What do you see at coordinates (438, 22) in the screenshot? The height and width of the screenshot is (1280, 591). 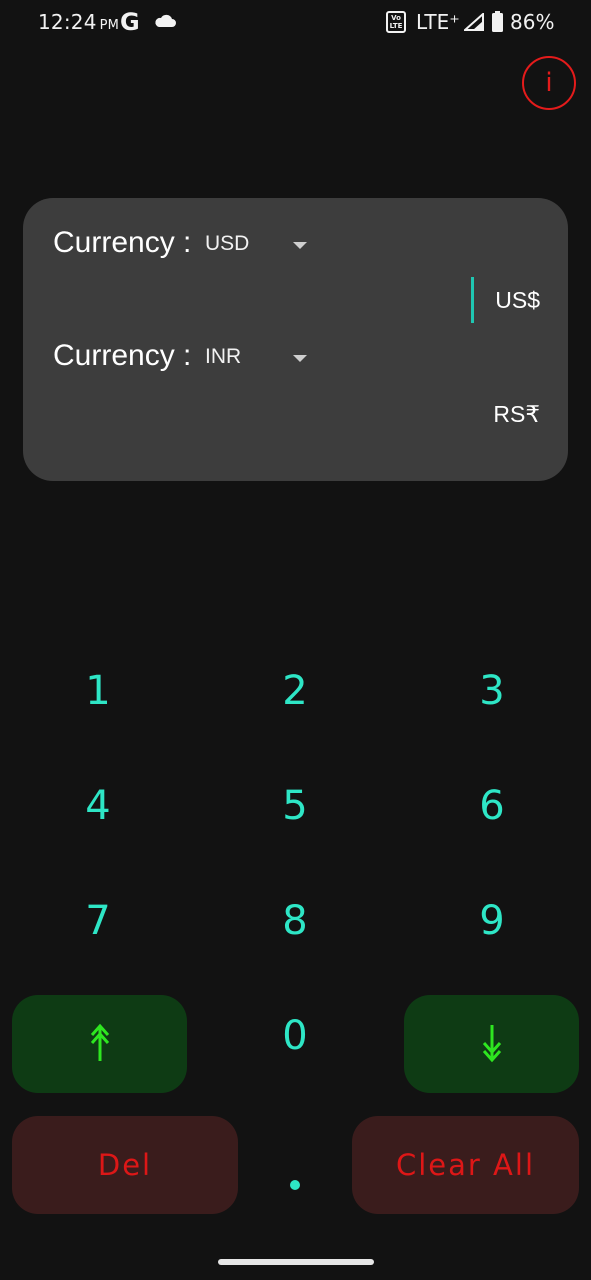 I see `network-type: LTE⁺` at bounding box center [438, 22].